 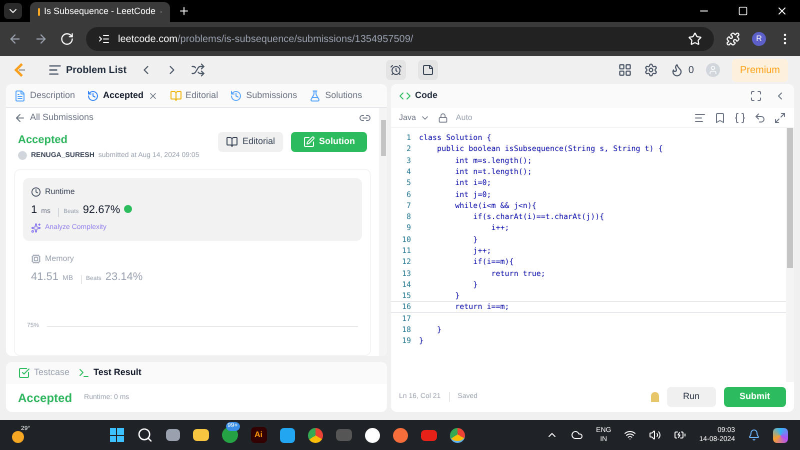 What do you see at coordinates (464, 118) in the screenshot?
I see `mode-label: Auto` at bounding box center [464, 118].